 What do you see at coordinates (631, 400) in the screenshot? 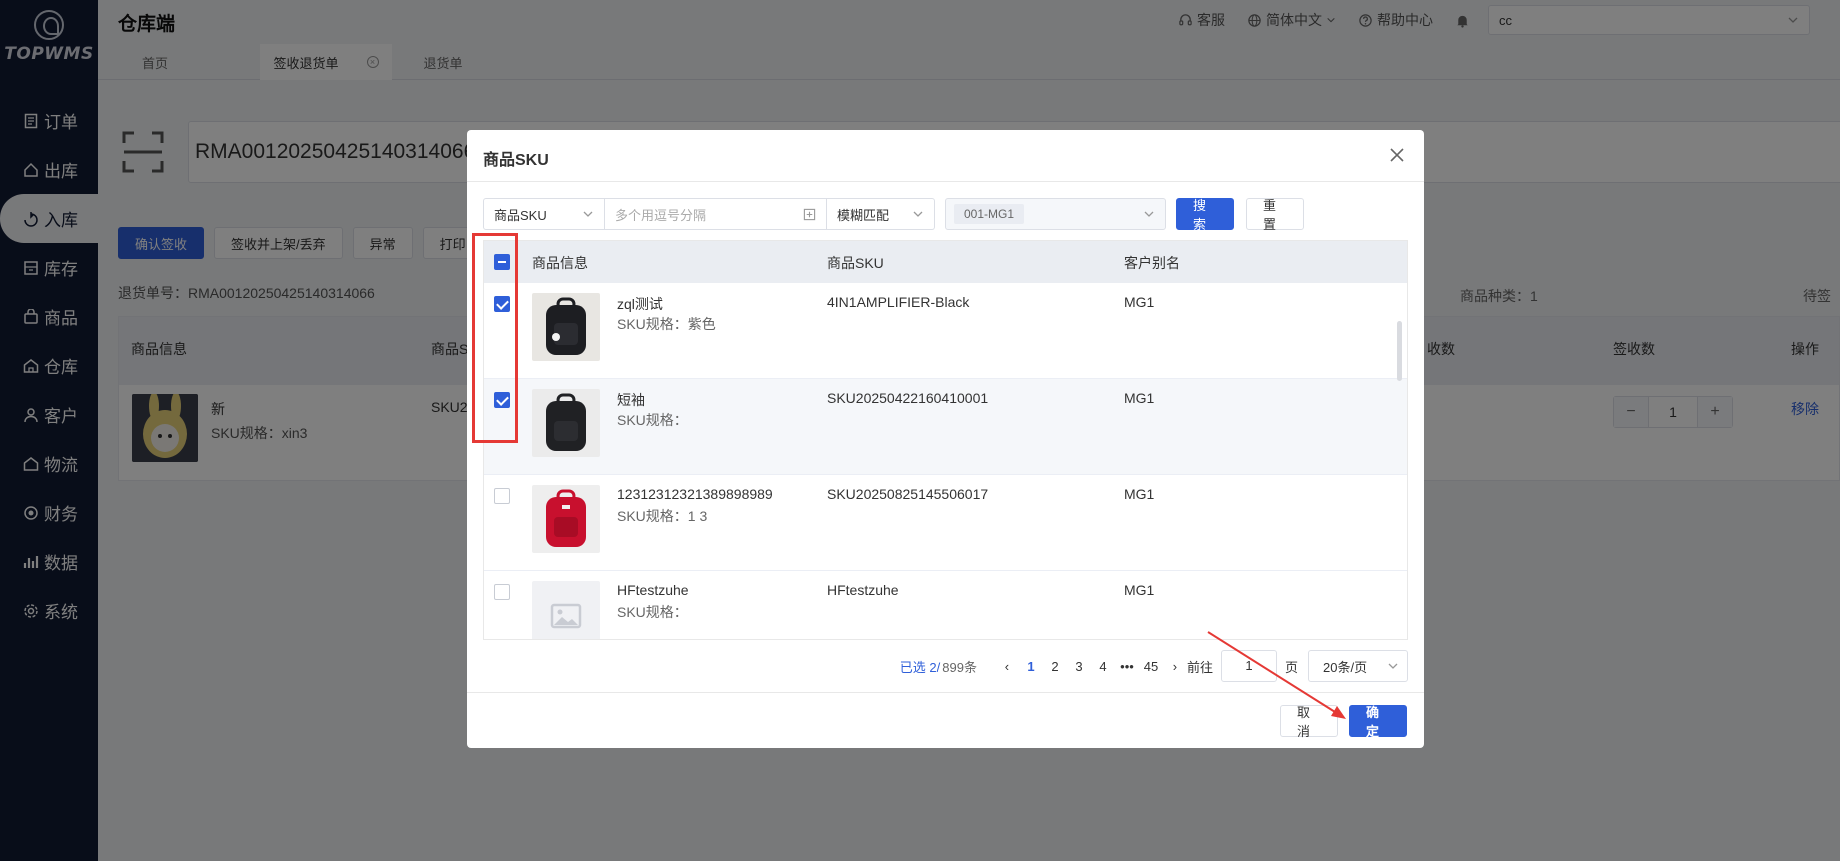
I see `product-name: 短袖` at bounding box center [631, 400].